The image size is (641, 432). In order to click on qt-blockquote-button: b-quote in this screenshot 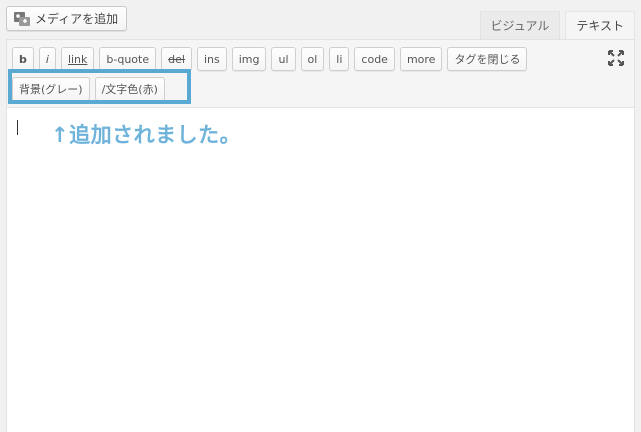, I will do `click(128, 59)`.